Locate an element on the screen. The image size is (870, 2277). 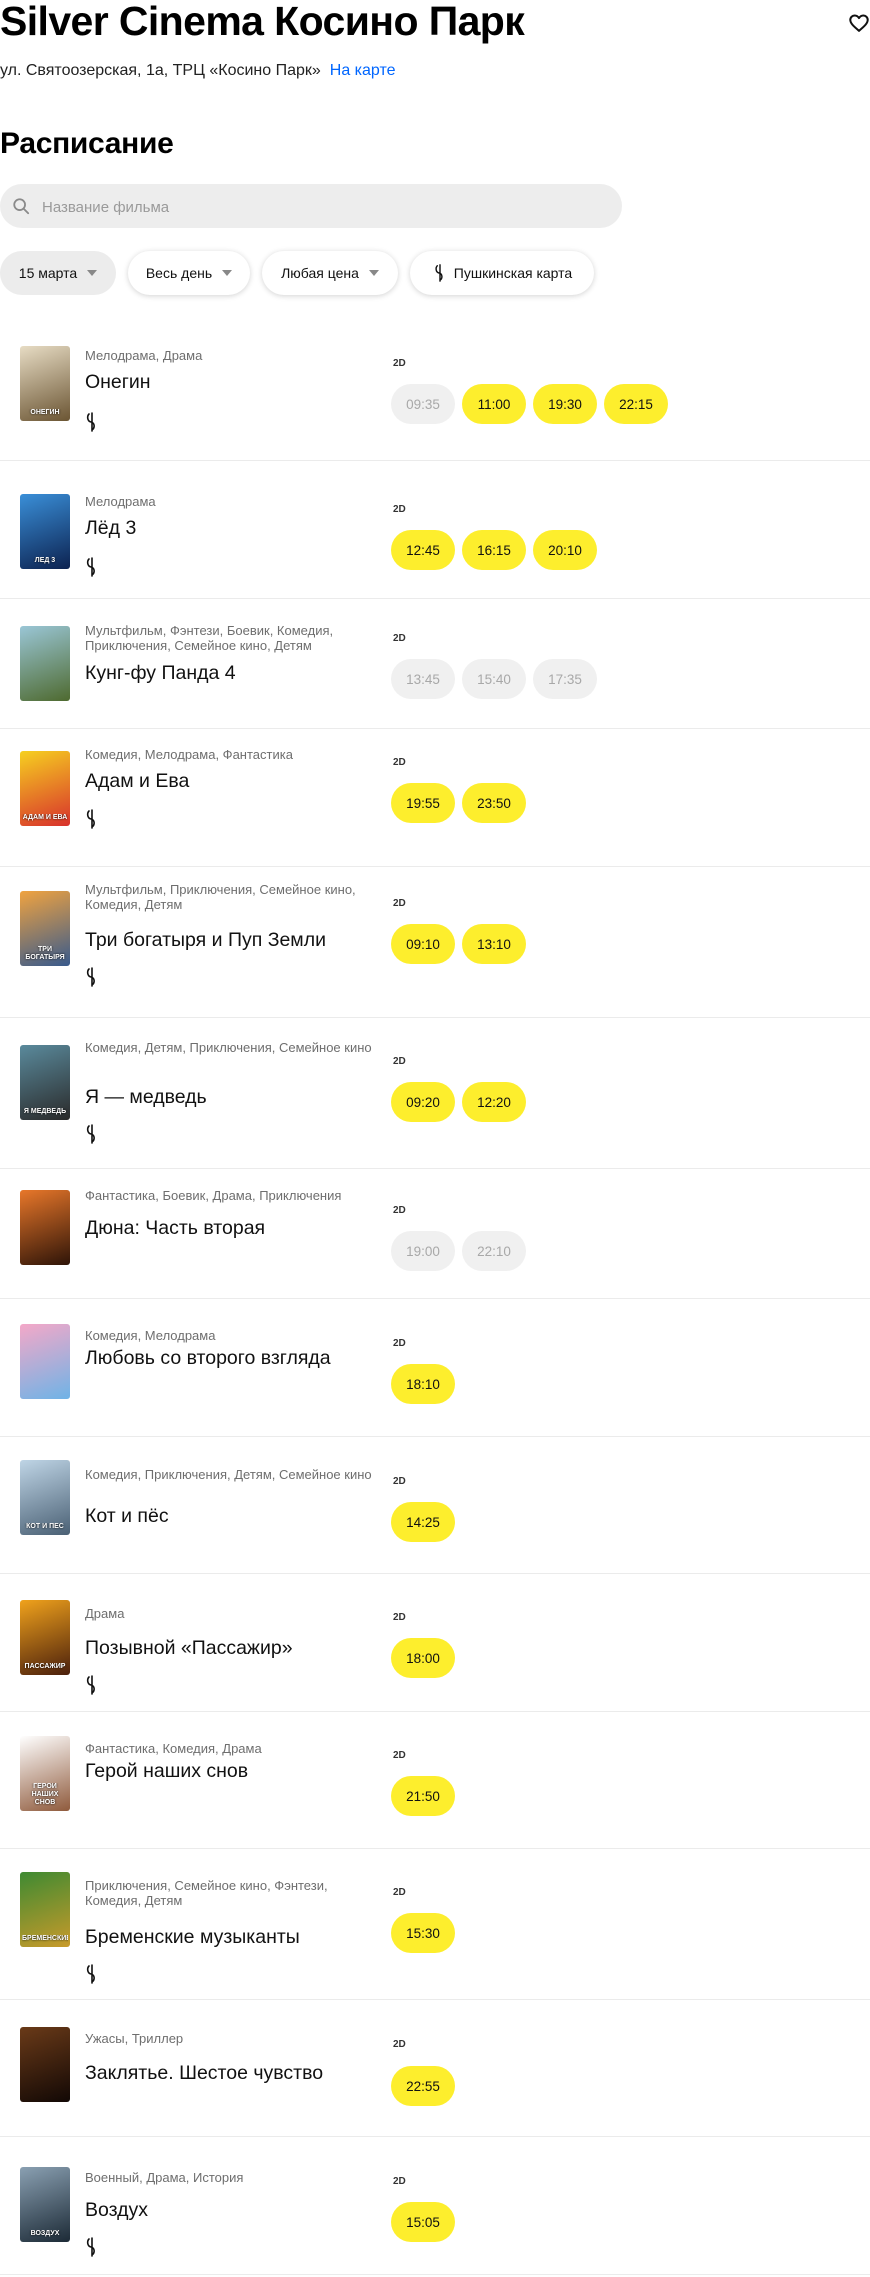
movie-title: Онегин is located at coordinates (235, 382).